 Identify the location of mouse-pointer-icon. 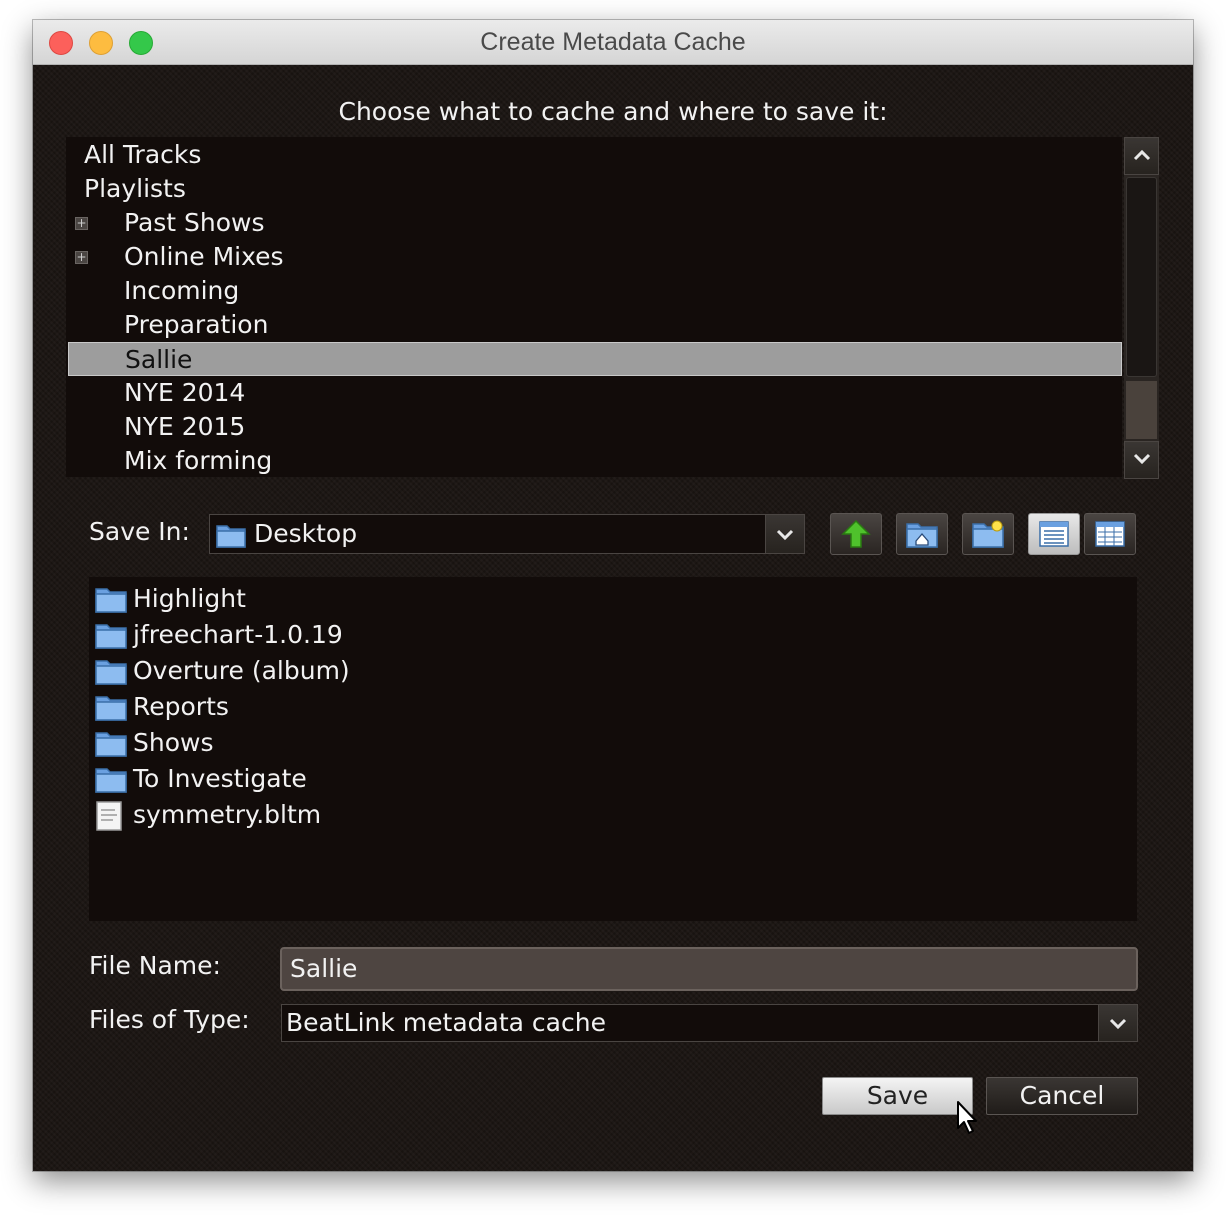
(967, 1117).